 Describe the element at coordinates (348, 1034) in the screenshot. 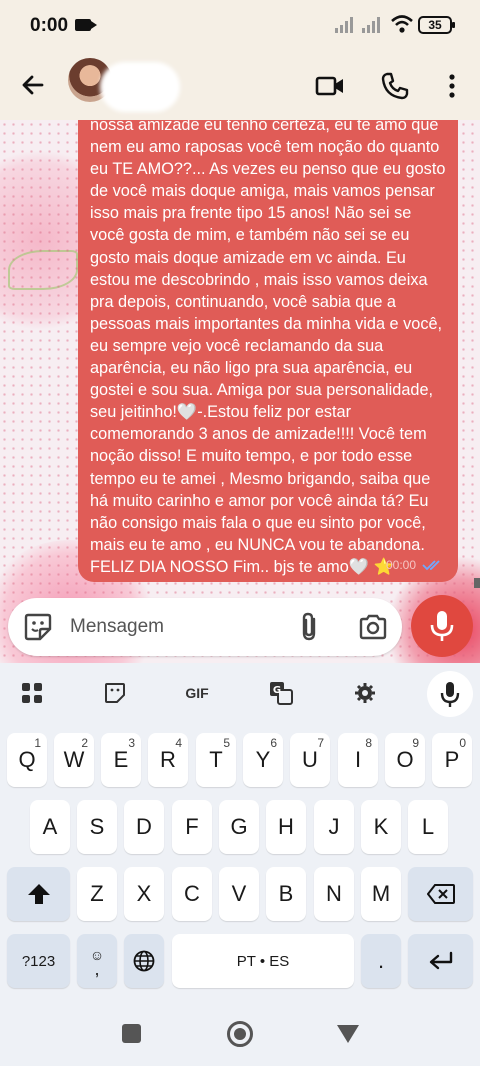

I see `nav-back-button` at that location.